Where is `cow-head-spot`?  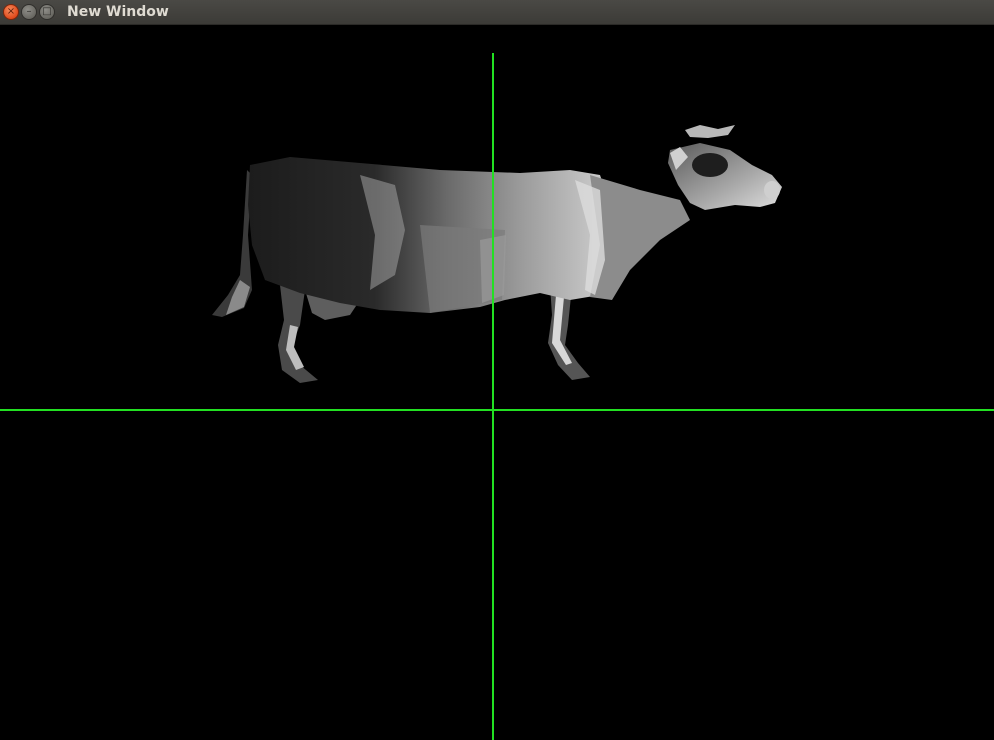 cow-head-spot is located at coordinates (710, 165).